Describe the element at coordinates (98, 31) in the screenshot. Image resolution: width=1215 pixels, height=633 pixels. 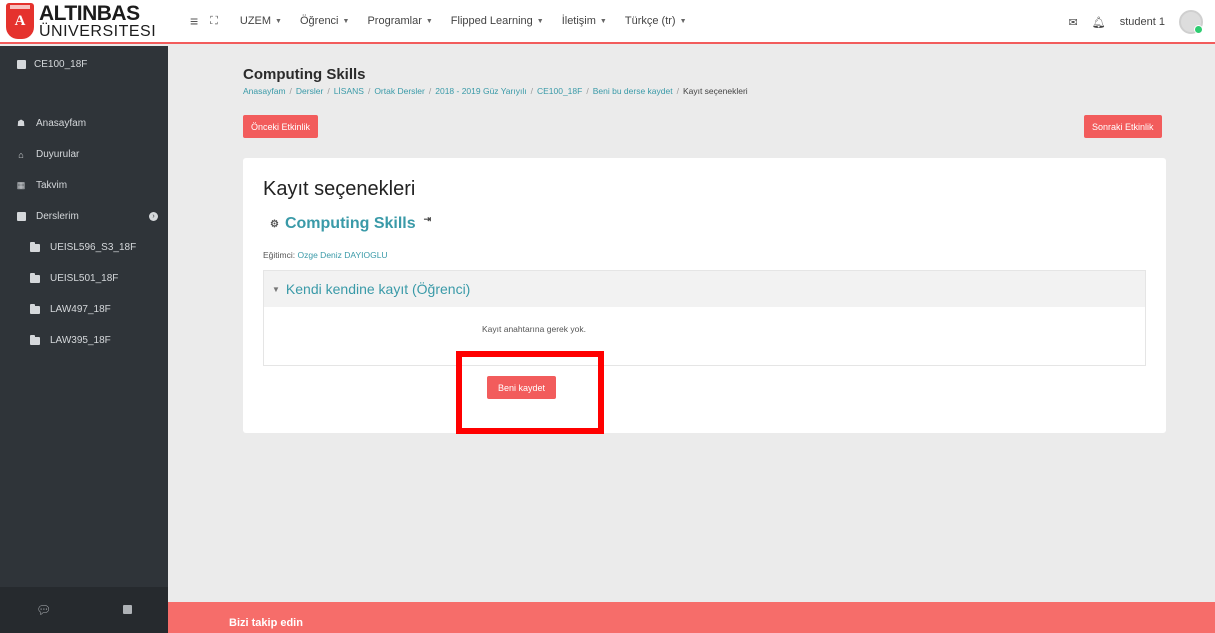
I see `logo-line2: ÜNIVERSITESI` at that location.